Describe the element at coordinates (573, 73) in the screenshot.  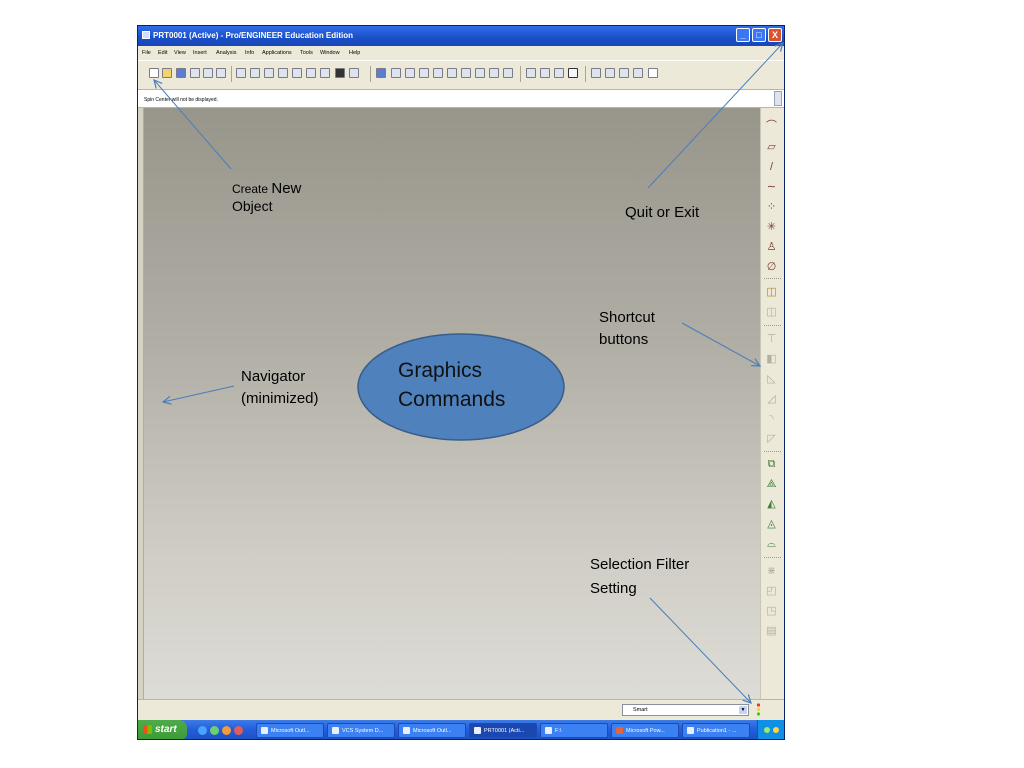
I see `shading-icon` at that location.